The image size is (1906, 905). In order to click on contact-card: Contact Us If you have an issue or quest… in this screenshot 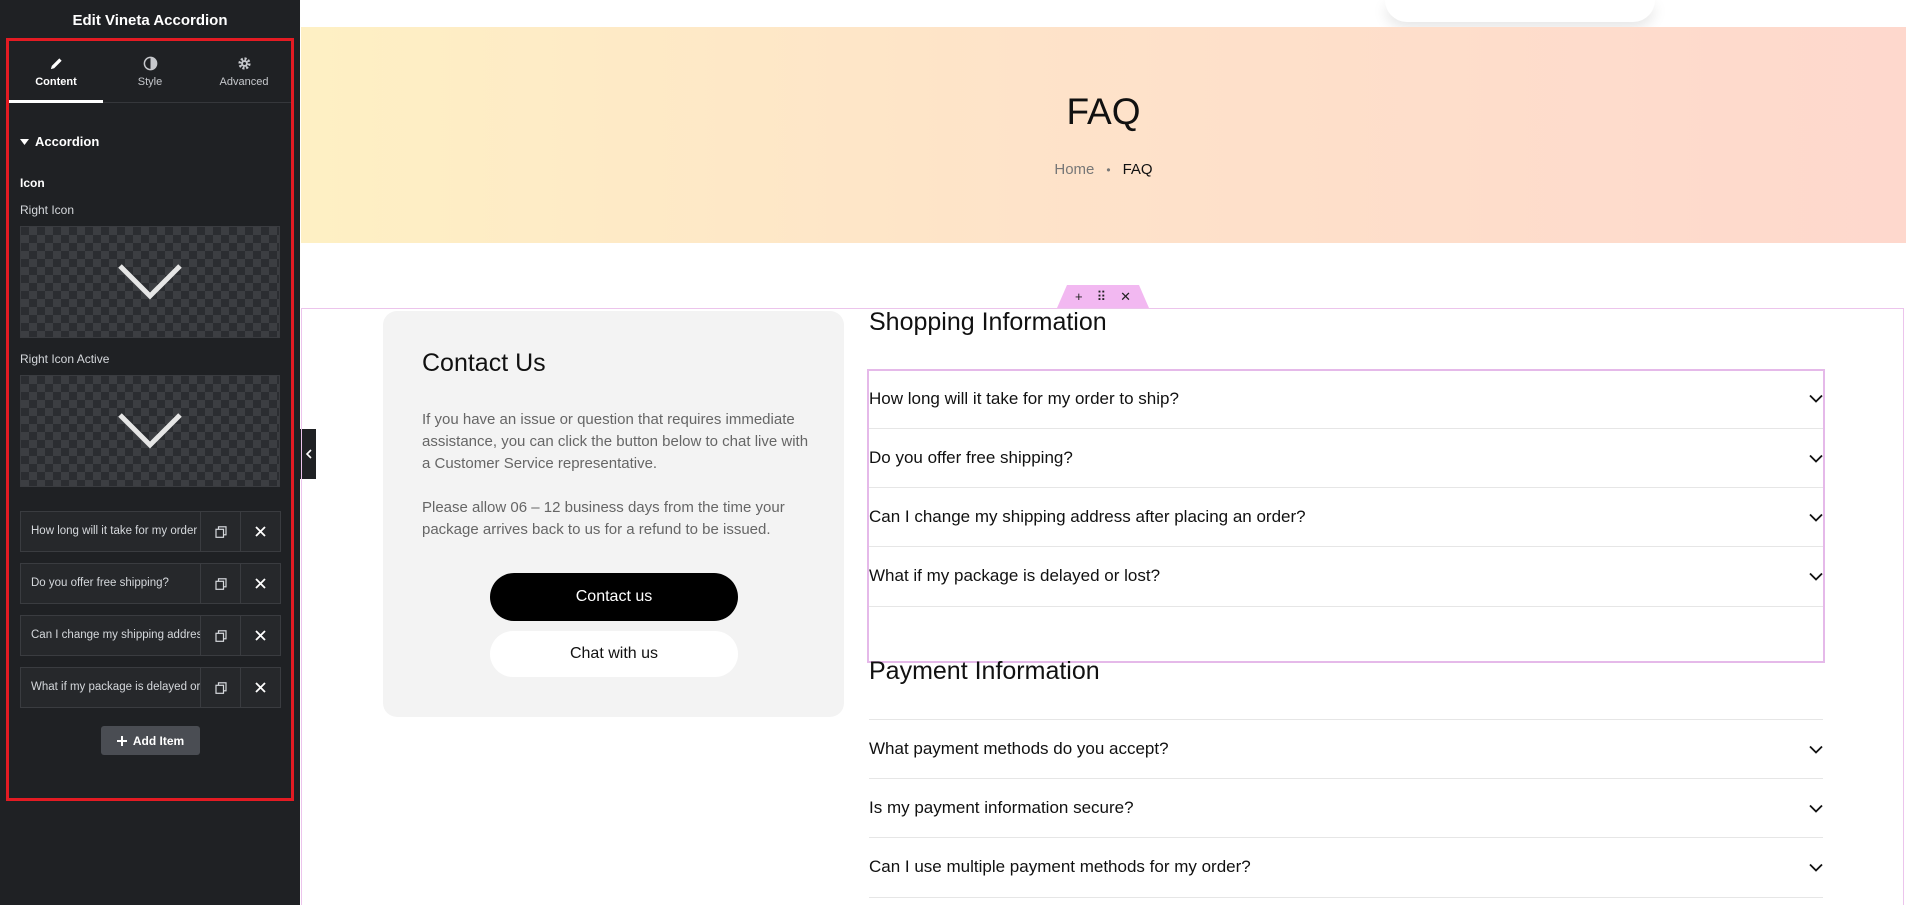, I will do `click(613, 514)`.